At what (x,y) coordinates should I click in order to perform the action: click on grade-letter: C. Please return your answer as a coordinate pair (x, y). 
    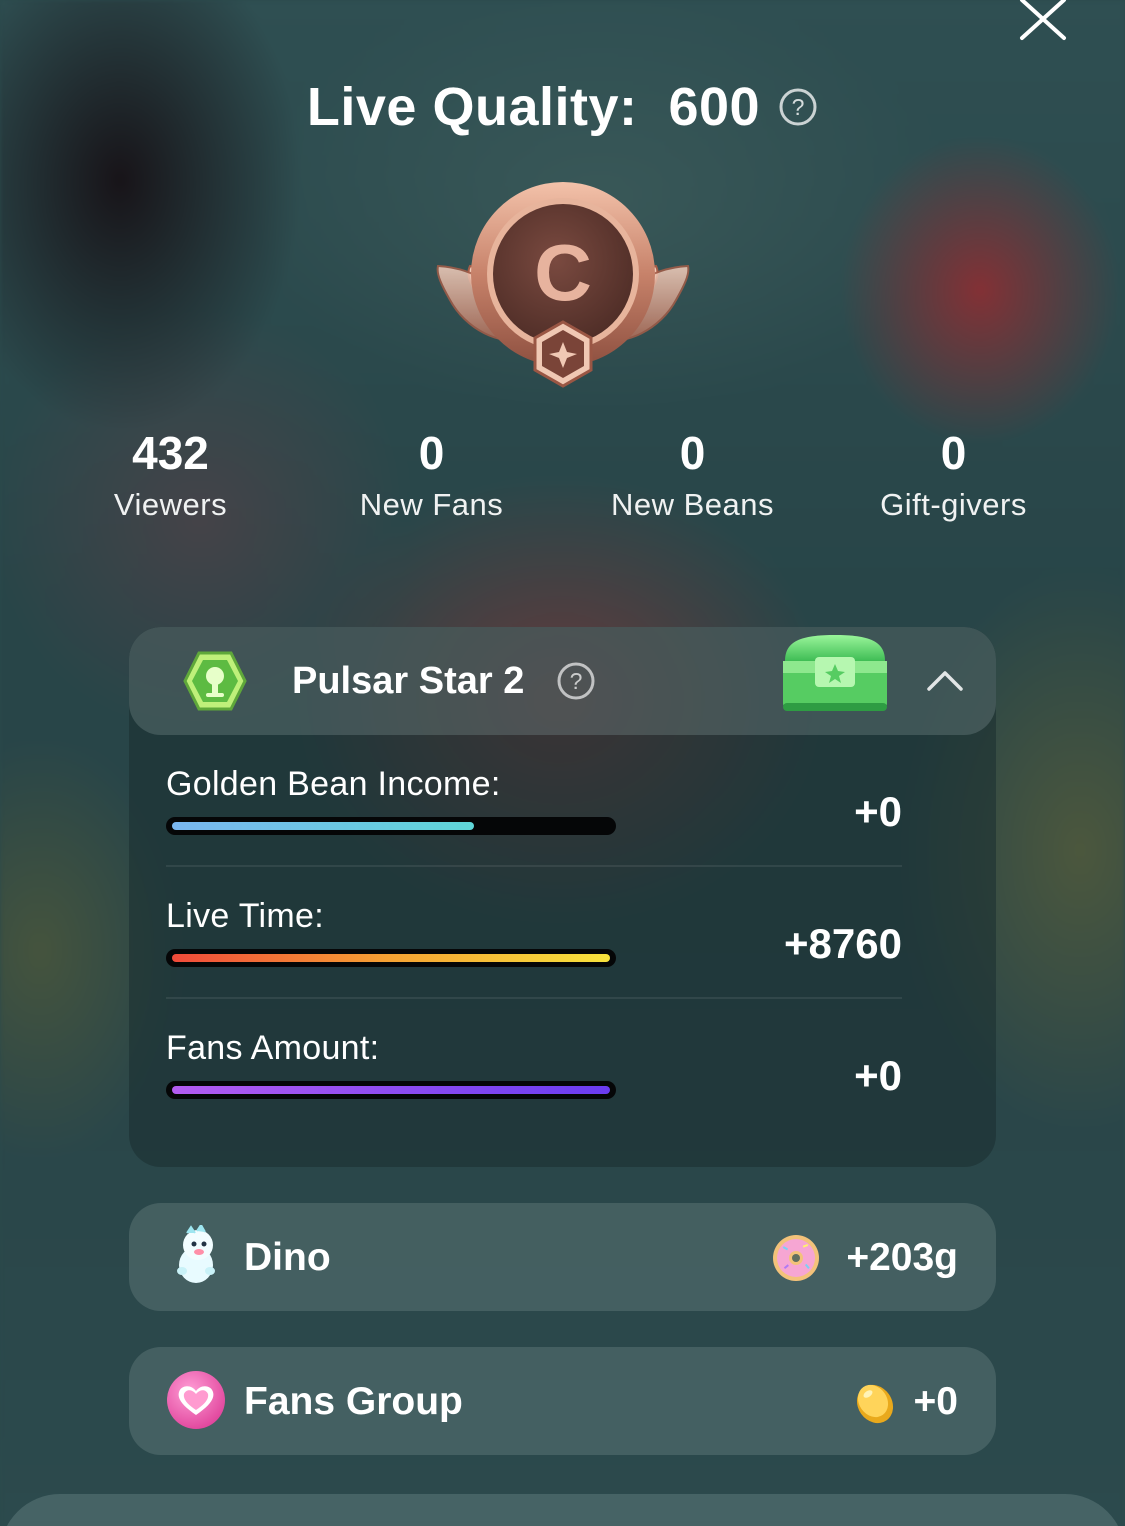
    Looking at the image, I should click on (563, 272).